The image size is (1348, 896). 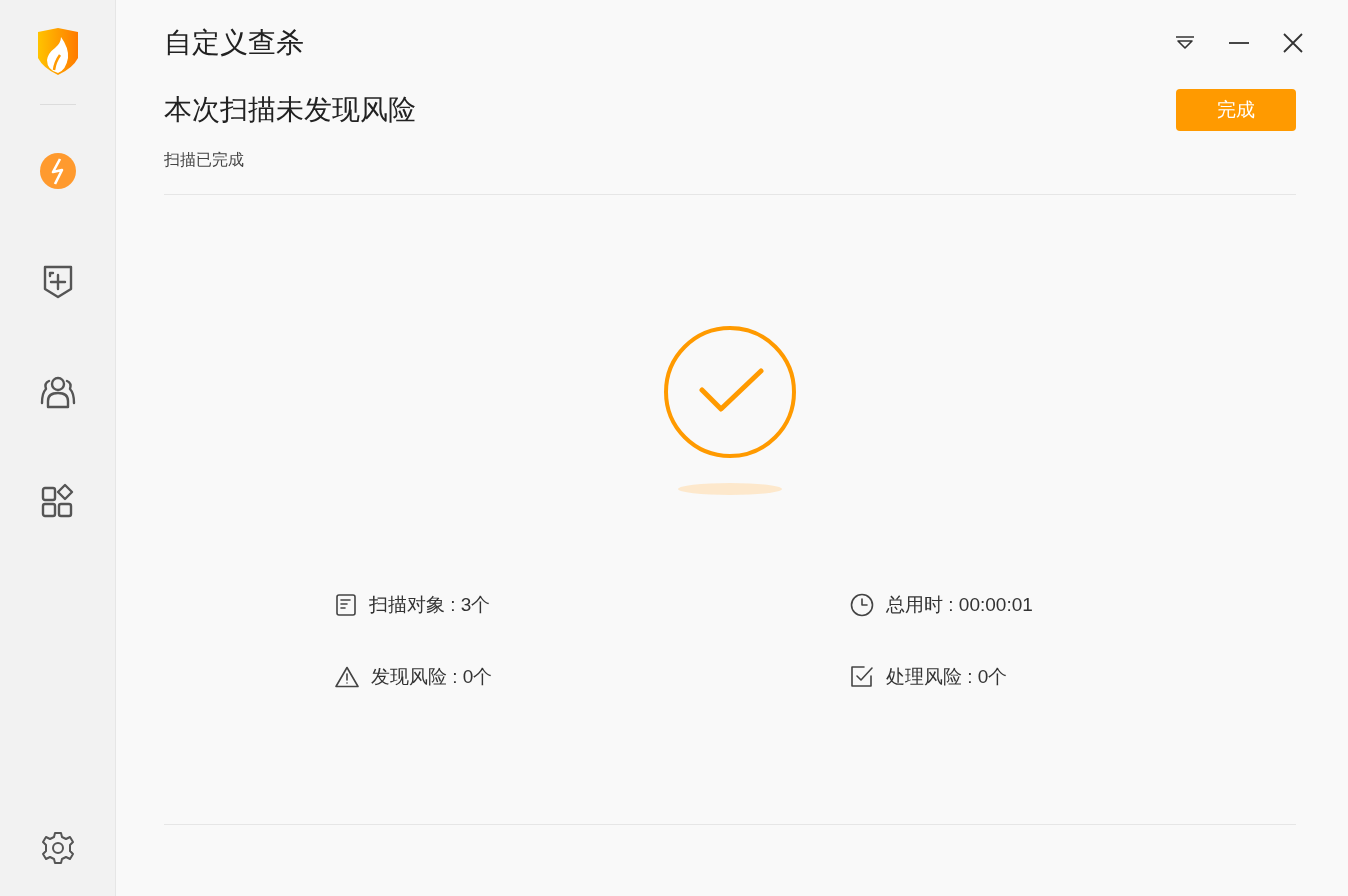 What do you see at coordinates (1239, 43) in the screenshot?
I see `minimize-icon` at bounding box center [1239, 43].